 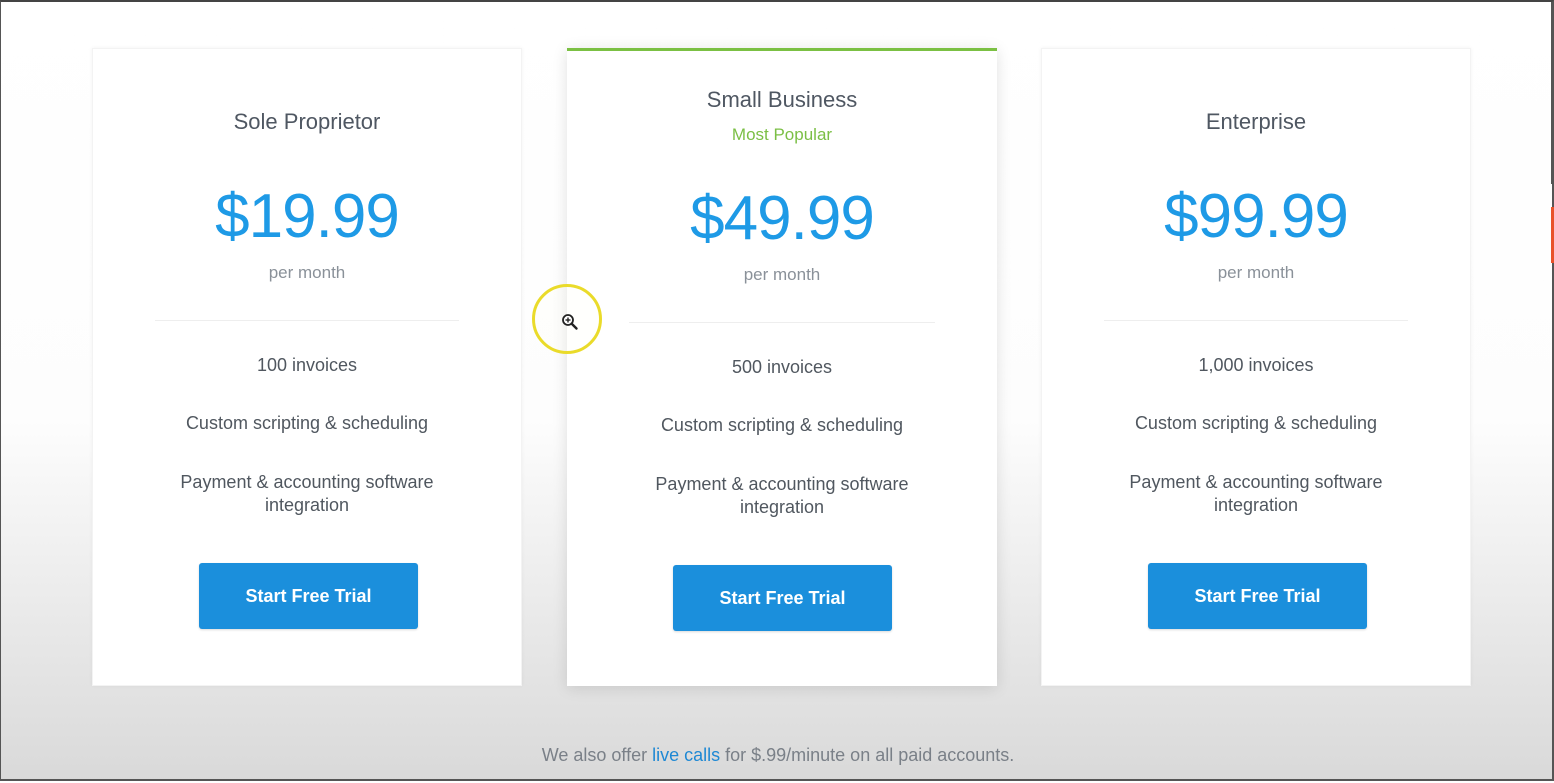 I want to click on plan-price: $19.99, so click(x=307, y=216).